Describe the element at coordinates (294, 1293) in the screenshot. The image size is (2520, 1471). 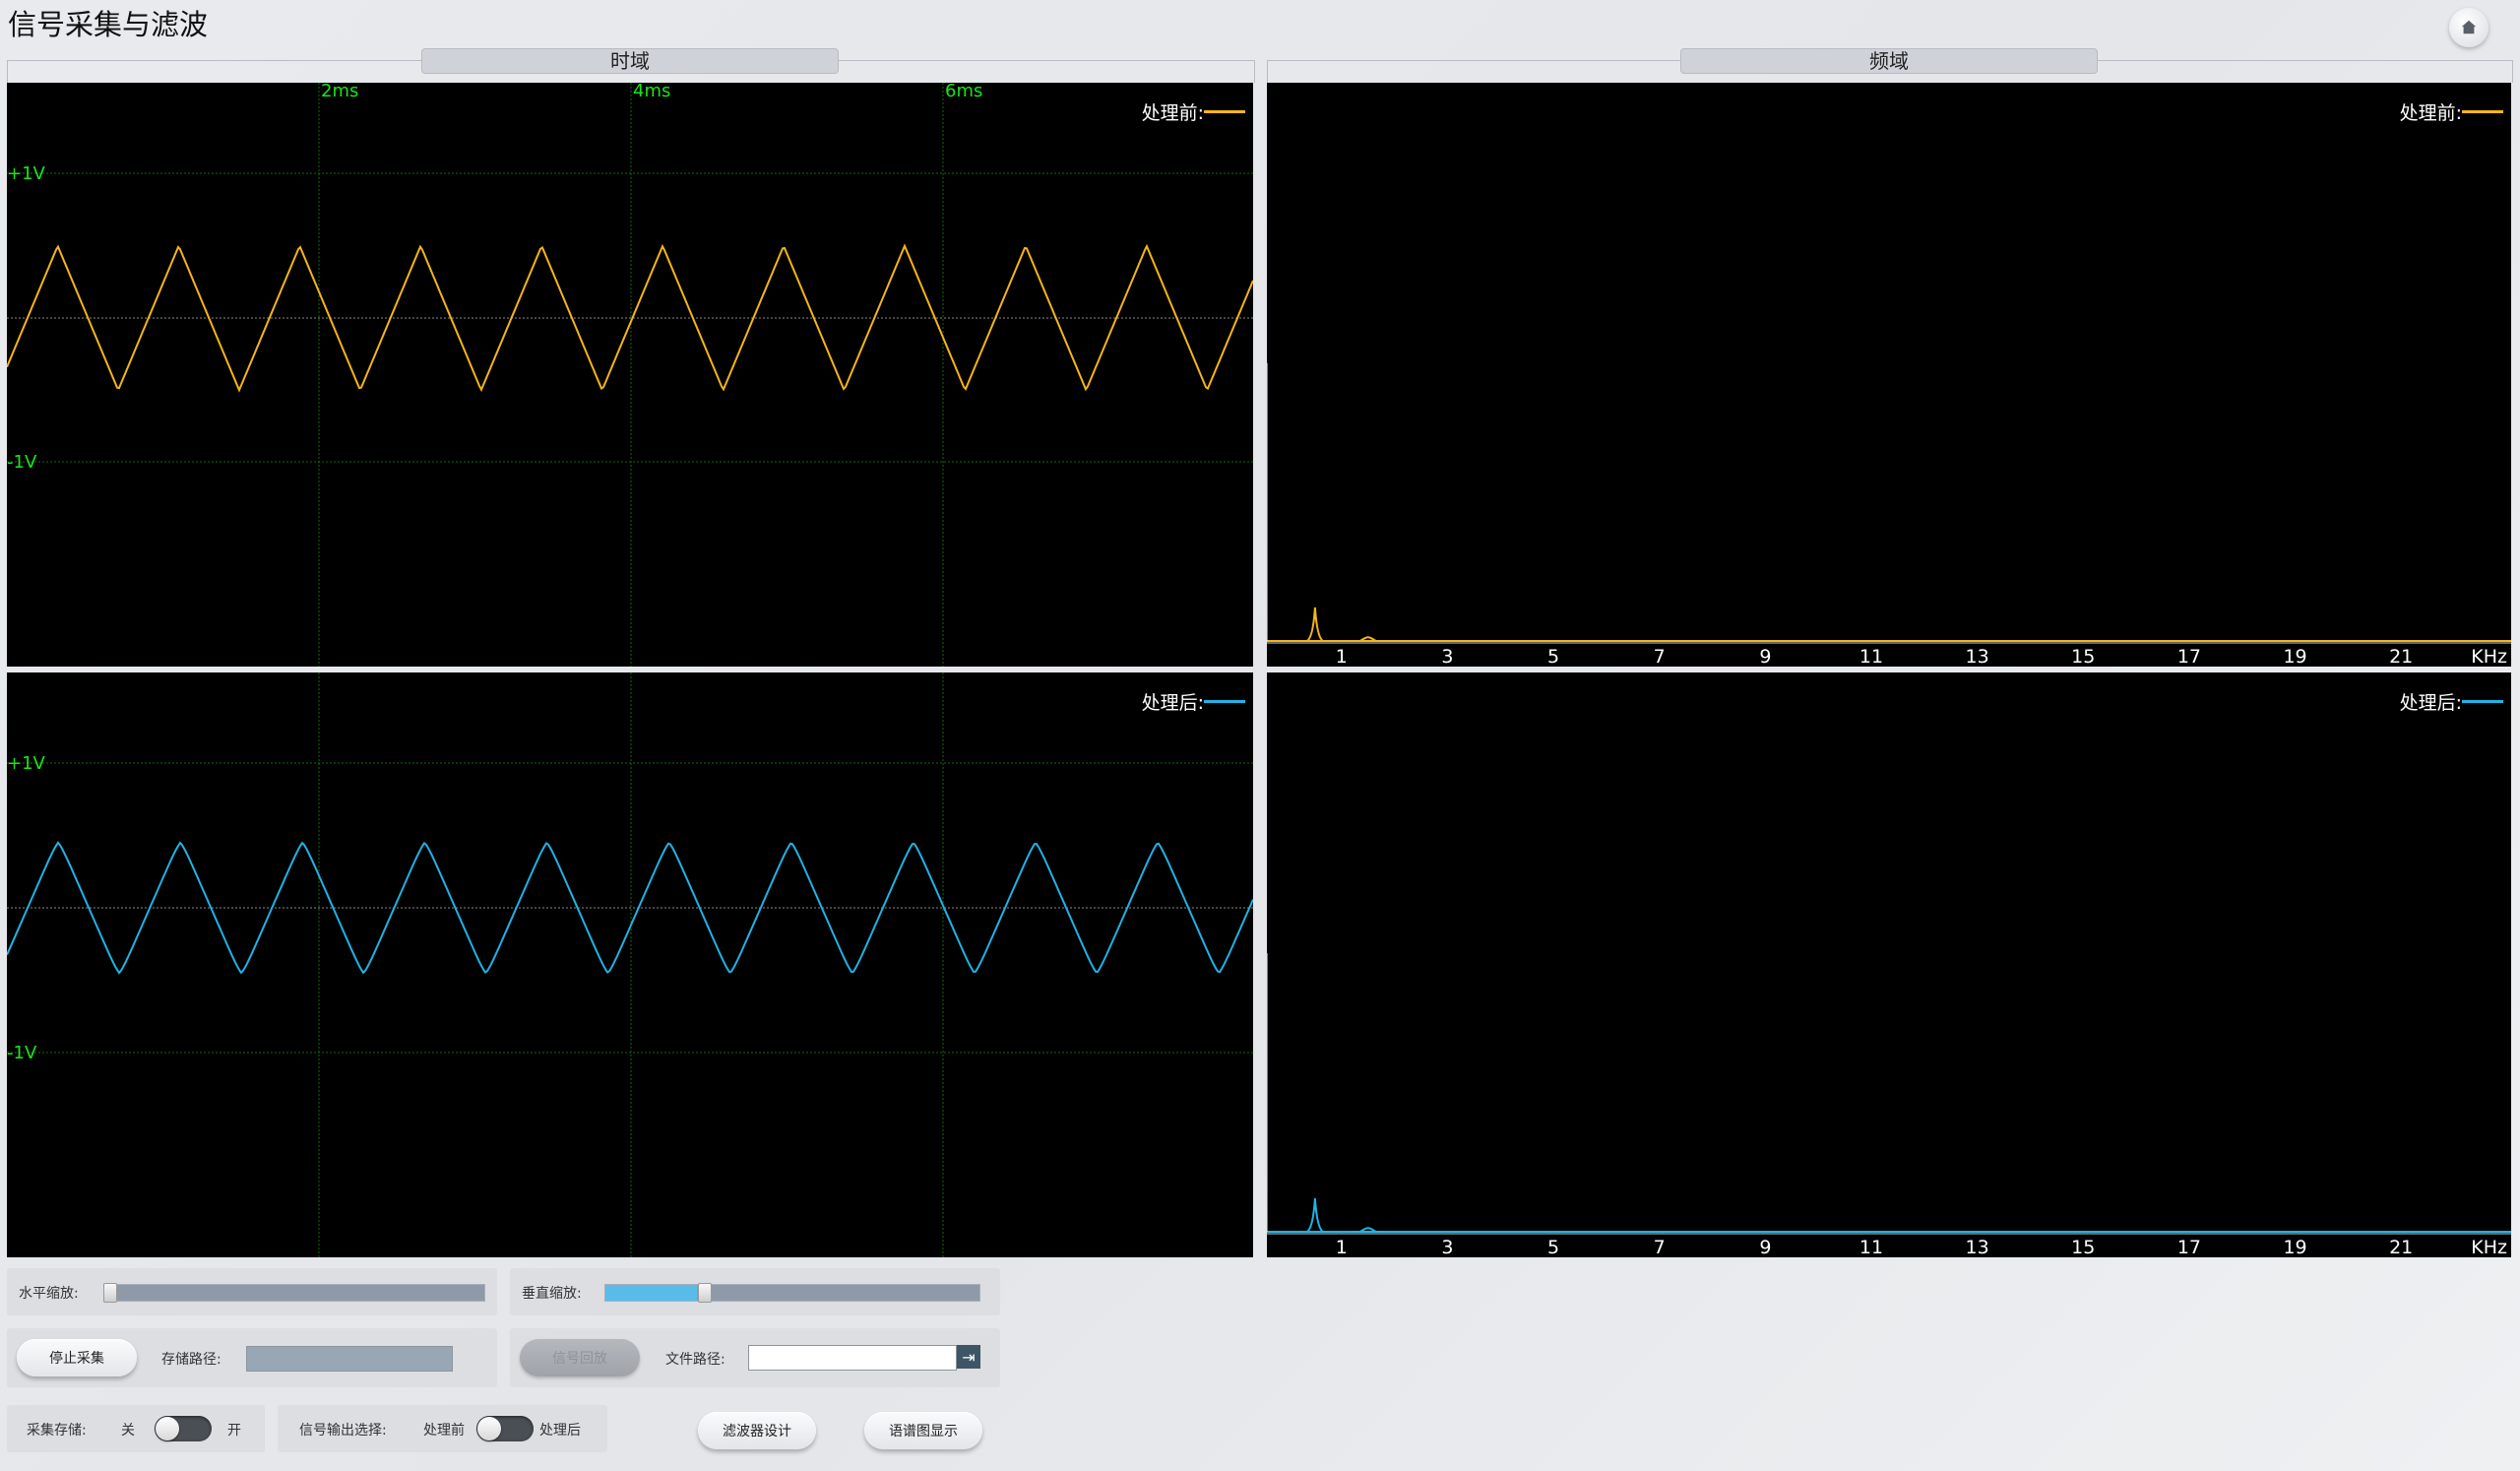
I see `h-zoom-slider` at that location.